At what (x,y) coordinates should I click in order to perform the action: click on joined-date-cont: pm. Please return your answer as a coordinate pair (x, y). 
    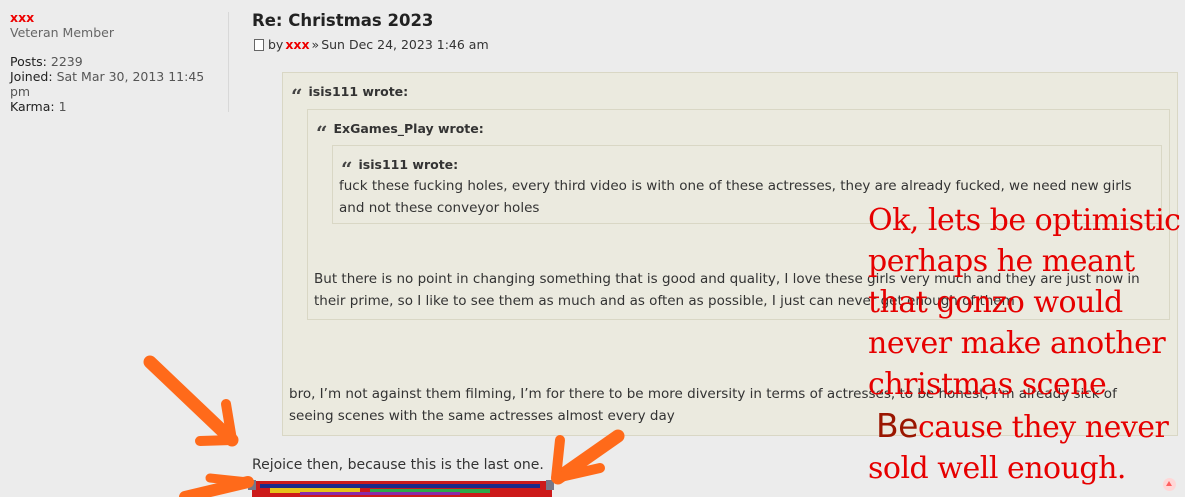
    Looking at the image, I should click on (20, 91).